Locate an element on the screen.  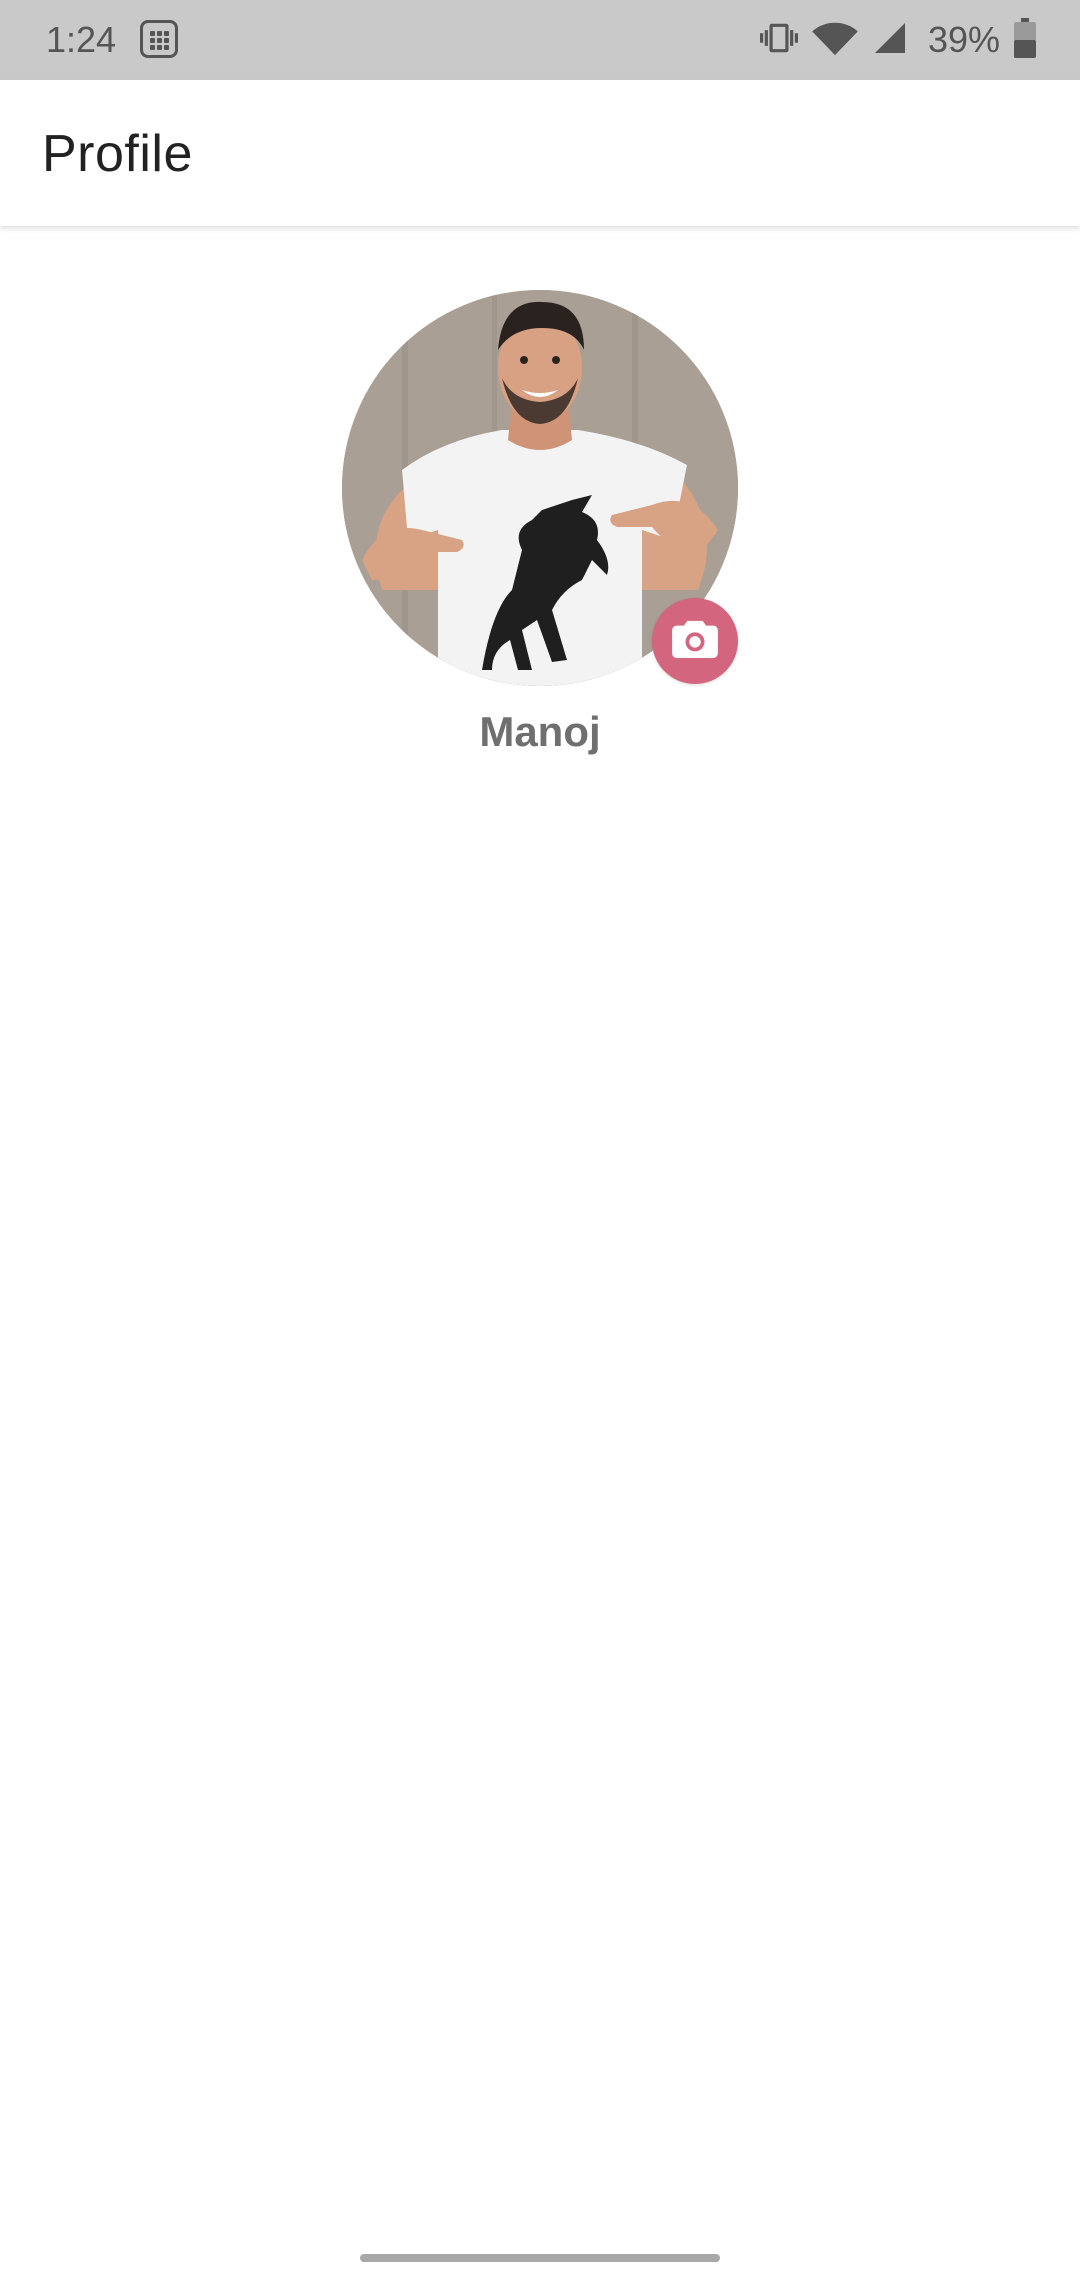
battery-icon is located at coordinates (1025, 40).